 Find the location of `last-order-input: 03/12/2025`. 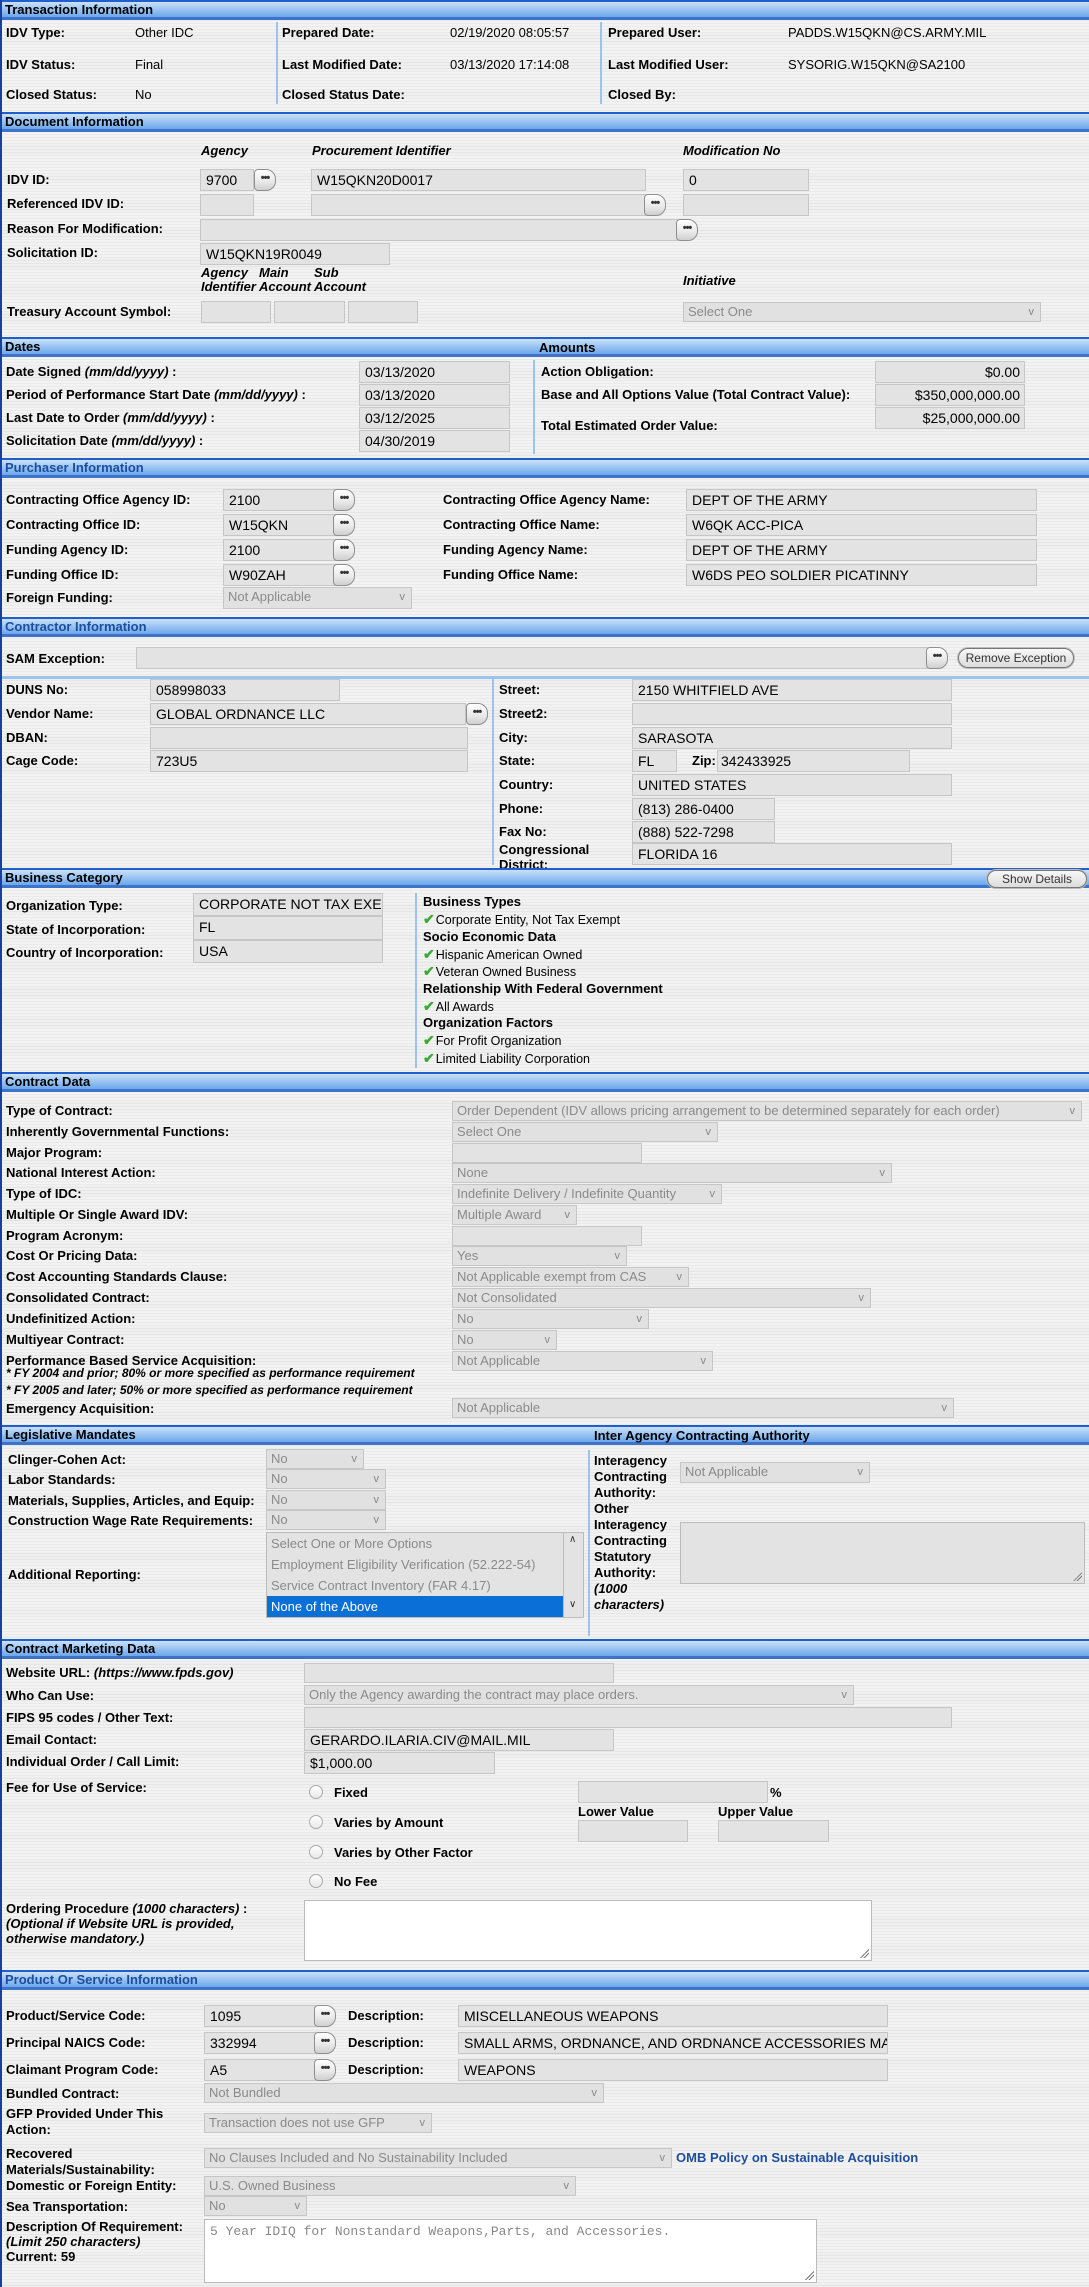

last-order-input: 03/12/2025 is located at coordinates (434, 418).